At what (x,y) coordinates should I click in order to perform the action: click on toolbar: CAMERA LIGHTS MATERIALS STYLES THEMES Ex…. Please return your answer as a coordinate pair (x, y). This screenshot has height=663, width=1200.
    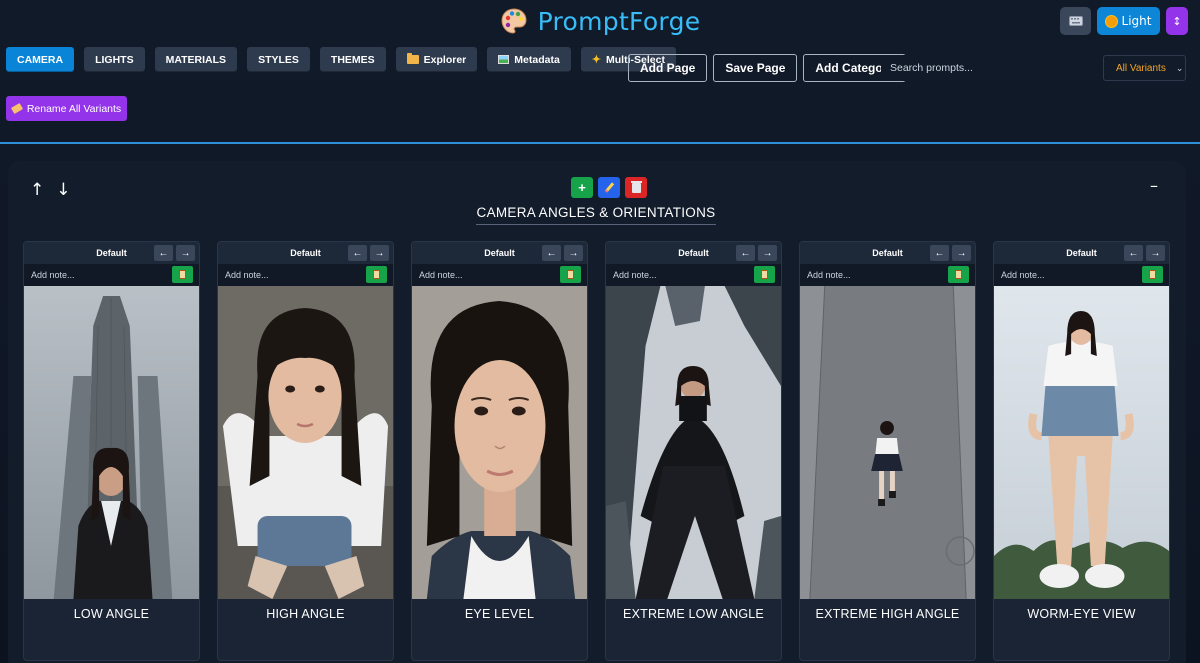
    Looking at the image, I should click on (341, 59).